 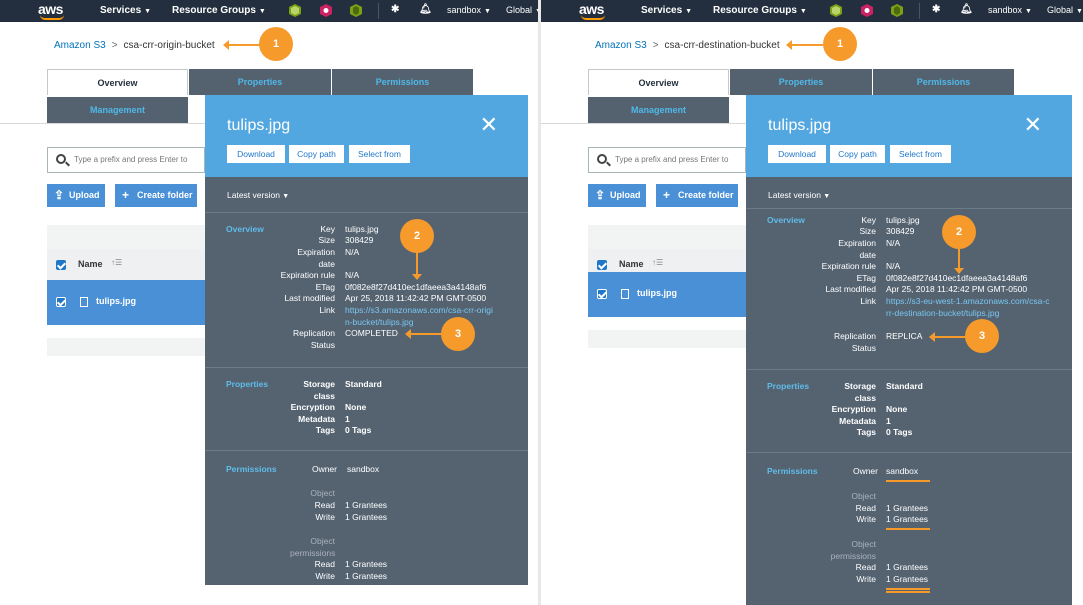 What do you see at coordinates (312, 407) in the screenshot?
I see `encryption-label: Encryption` at bounding box center [312, 407].